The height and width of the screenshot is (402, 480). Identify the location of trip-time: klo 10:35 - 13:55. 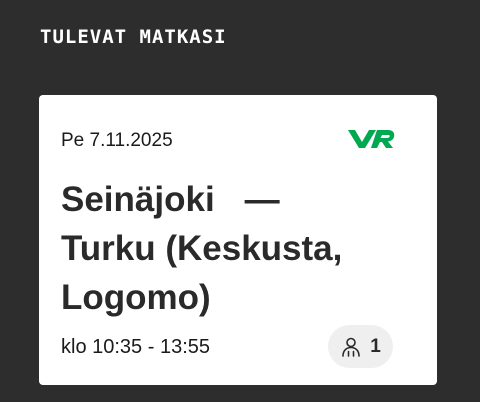
(135, 347).